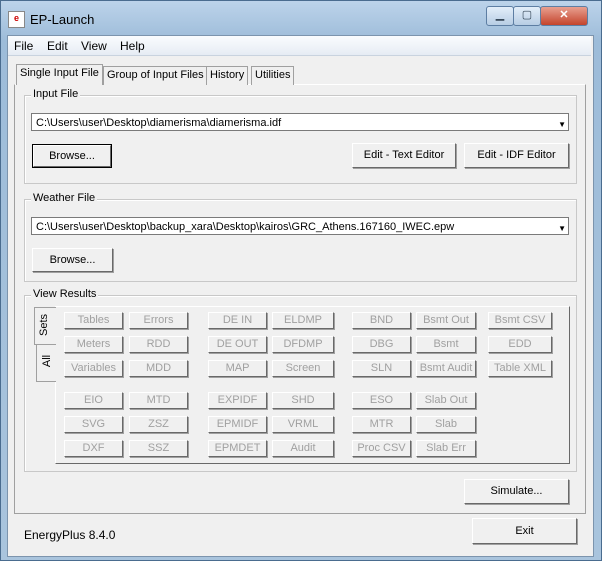 Image resolution: width=602 pixels, height=561 pixels. What do you see at coordinates (303, 400) in the screenshot?
I see `result-button-shd: SHD` at bounding box center [303, 400].